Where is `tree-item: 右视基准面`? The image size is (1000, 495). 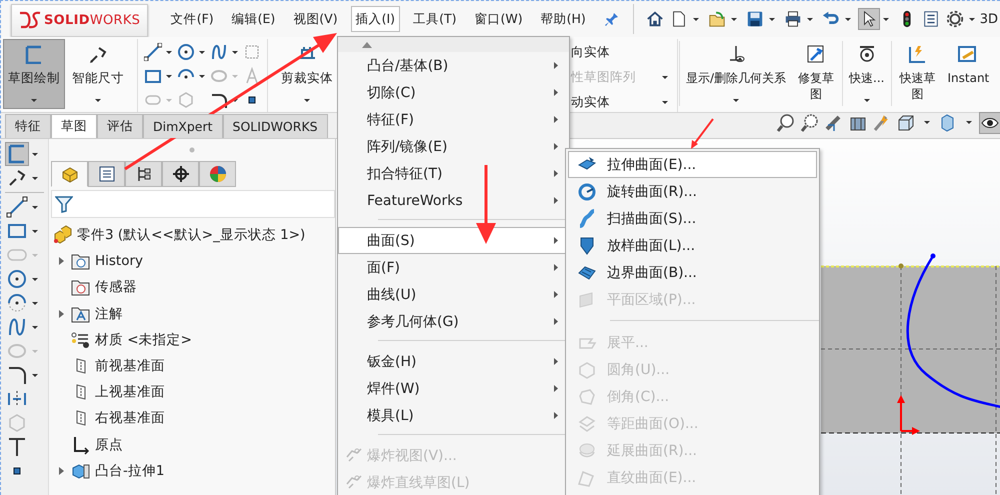
tree-item: 右视基准面 is located at coordinates (192, 418).